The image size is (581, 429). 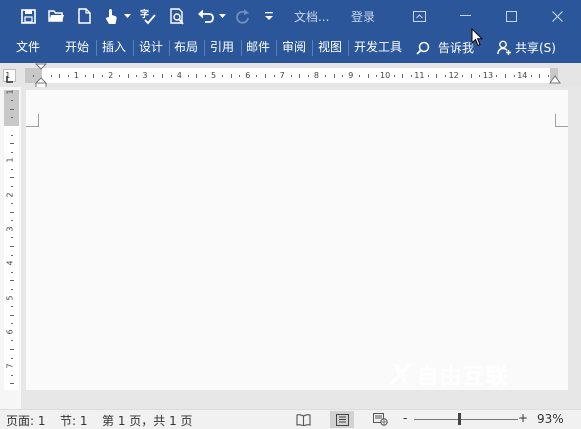 What do you see at coordinates (28, 47) in the screenshot?
I see `tab-file: 文件` at bounding box center [28, 47].